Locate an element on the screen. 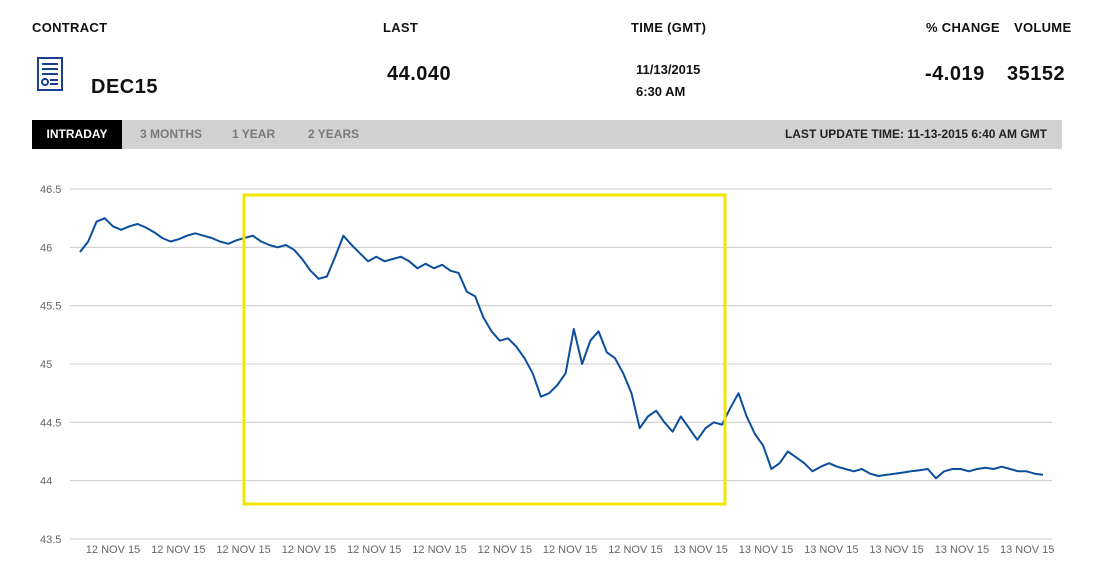 This screenshot has height=570, width=1095. header-contract-label: CONTRACT is located at coordinates (70, 27).